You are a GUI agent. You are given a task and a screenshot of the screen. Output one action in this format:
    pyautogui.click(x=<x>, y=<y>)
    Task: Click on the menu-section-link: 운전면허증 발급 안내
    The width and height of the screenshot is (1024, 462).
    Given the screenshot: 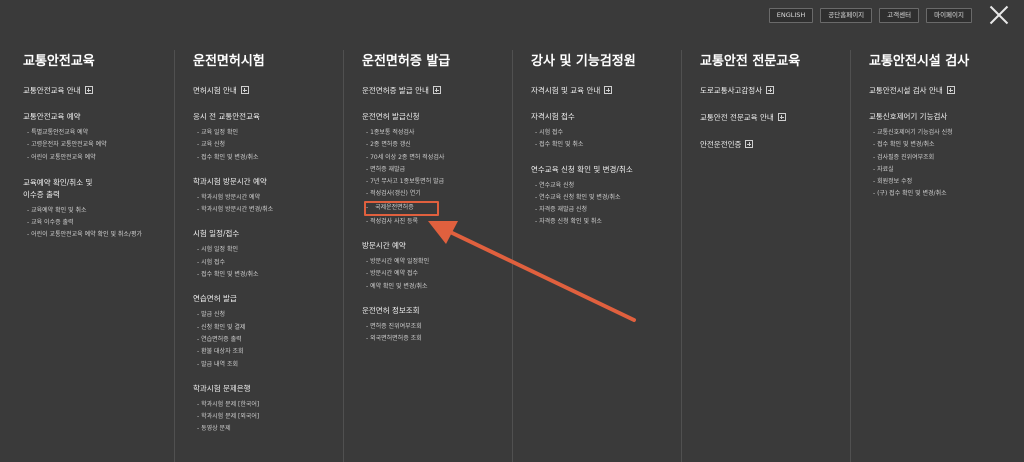 What is the action you would take?
    pyautogui.click(x=436, y=91)
    